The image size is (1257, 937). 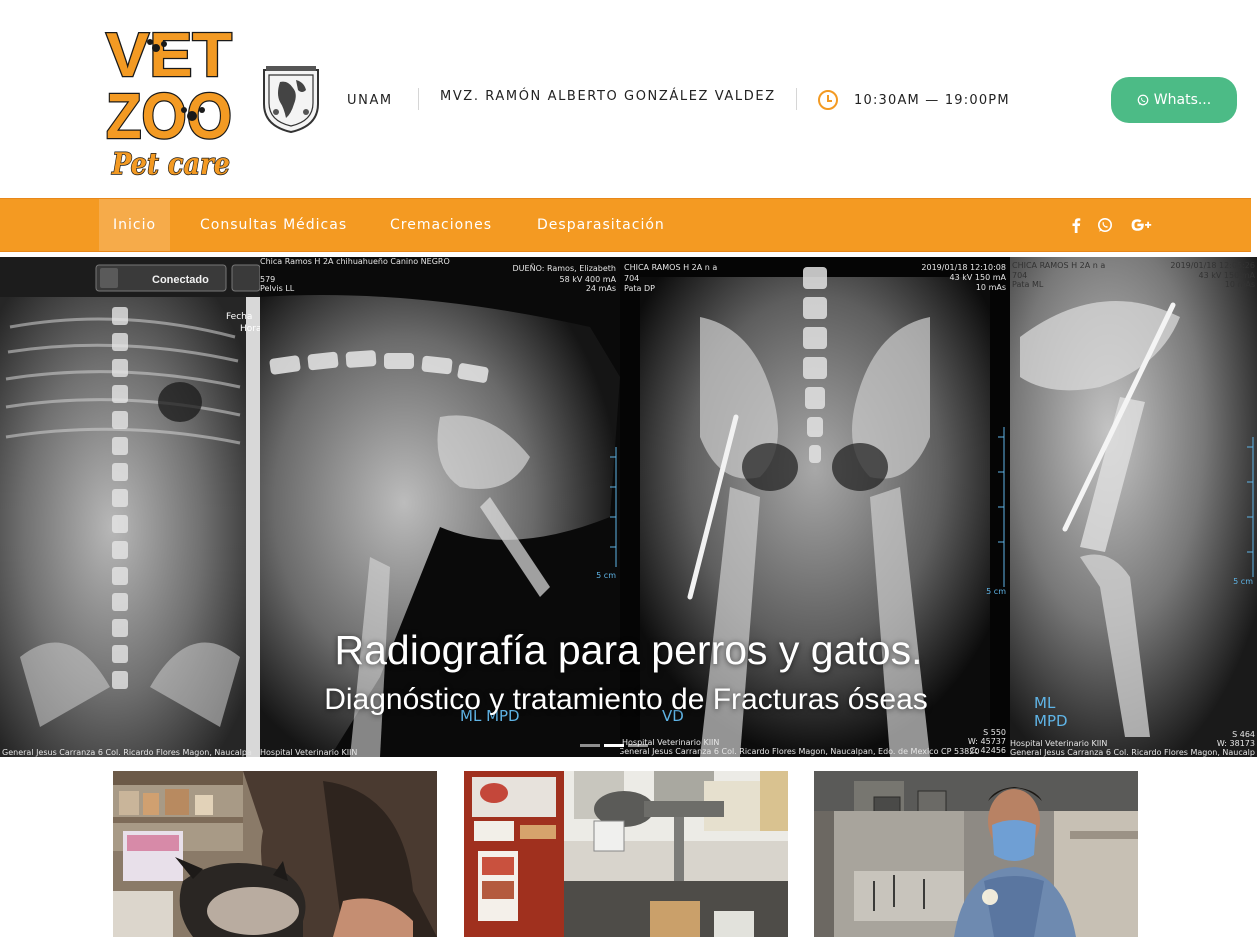 What do you see at coordinates (1020, 275) in the screenshot?
I see `xray-4-id: 704` at bounding box center [1020, 275].